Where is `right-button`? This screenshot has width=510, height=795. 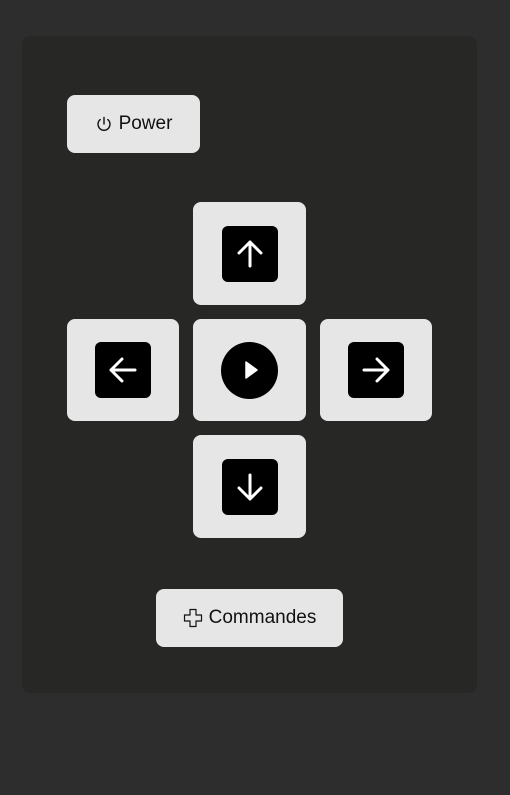
right-button is located at coordinates (376, 370).